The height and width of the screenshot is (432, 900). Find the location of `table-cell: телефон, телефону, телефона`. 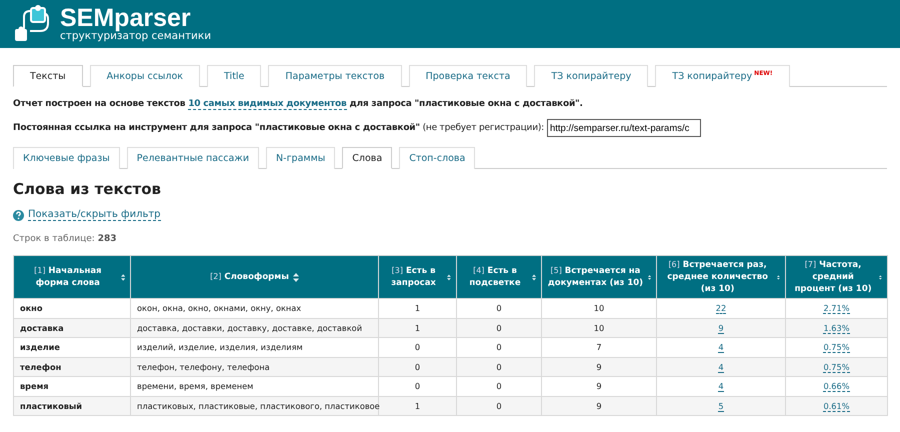

table-cell: телефон, телефону, телефона is located at coordinates (203, 367).